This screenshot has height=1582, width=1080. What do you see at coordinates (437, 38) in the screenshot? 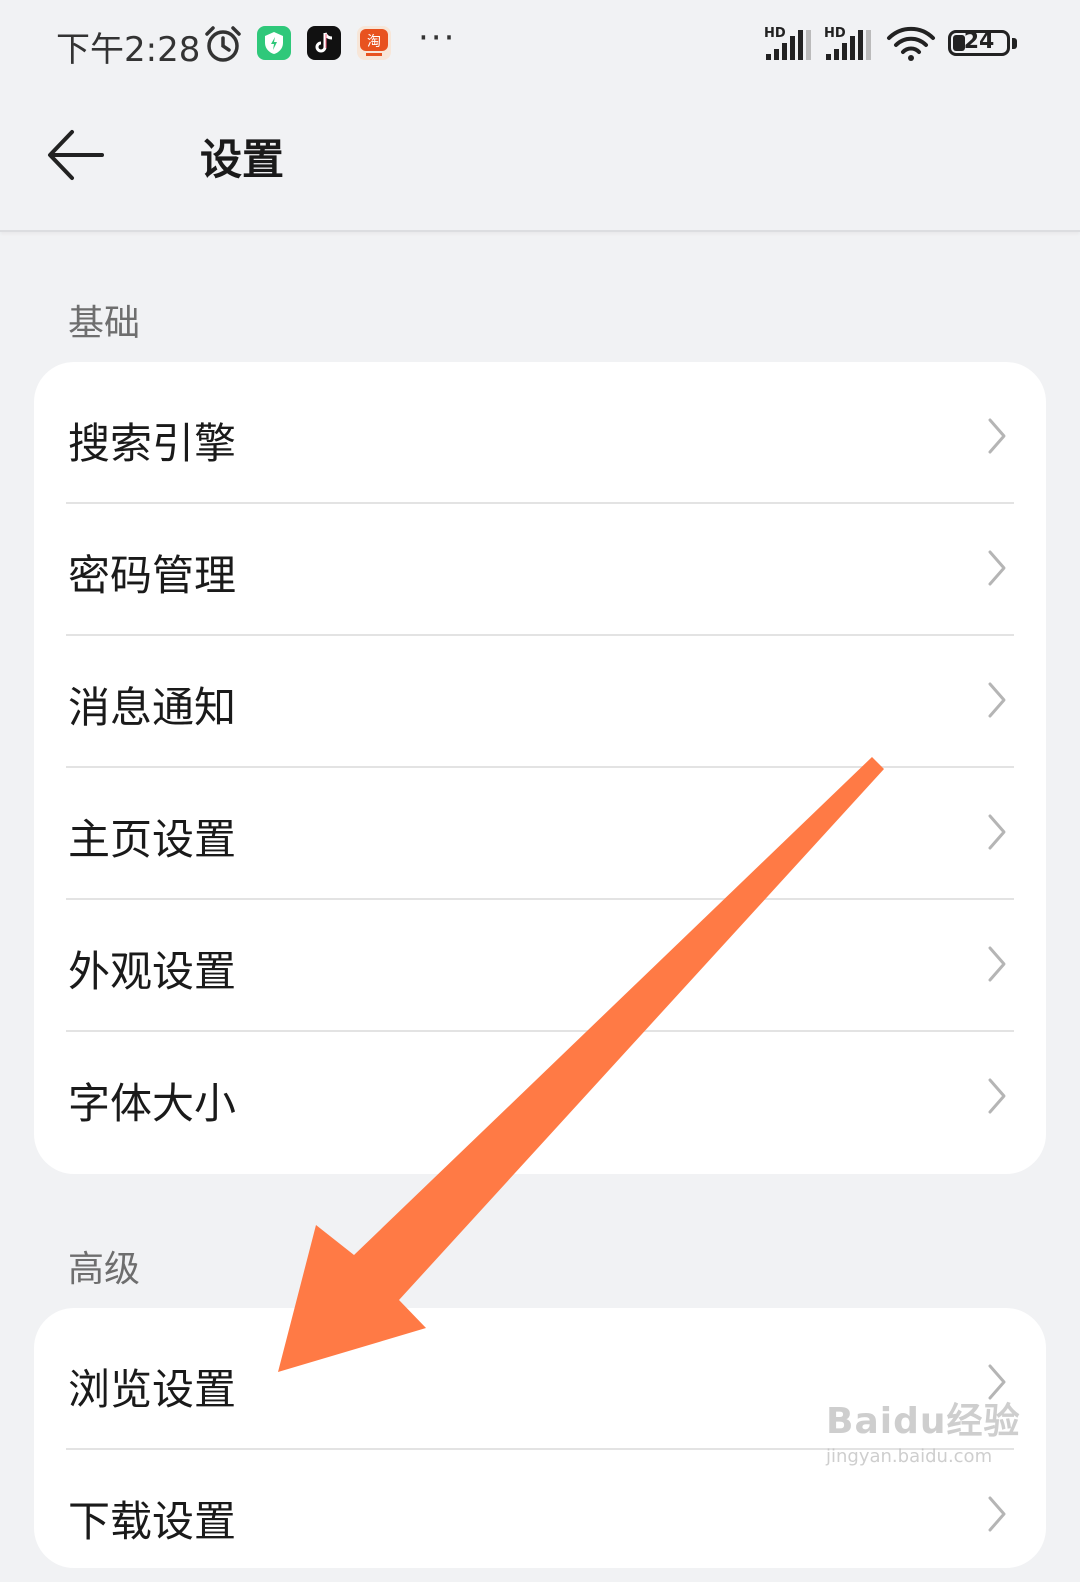
I see `more-dots-icon: ···` at bounding box center [437, 38].